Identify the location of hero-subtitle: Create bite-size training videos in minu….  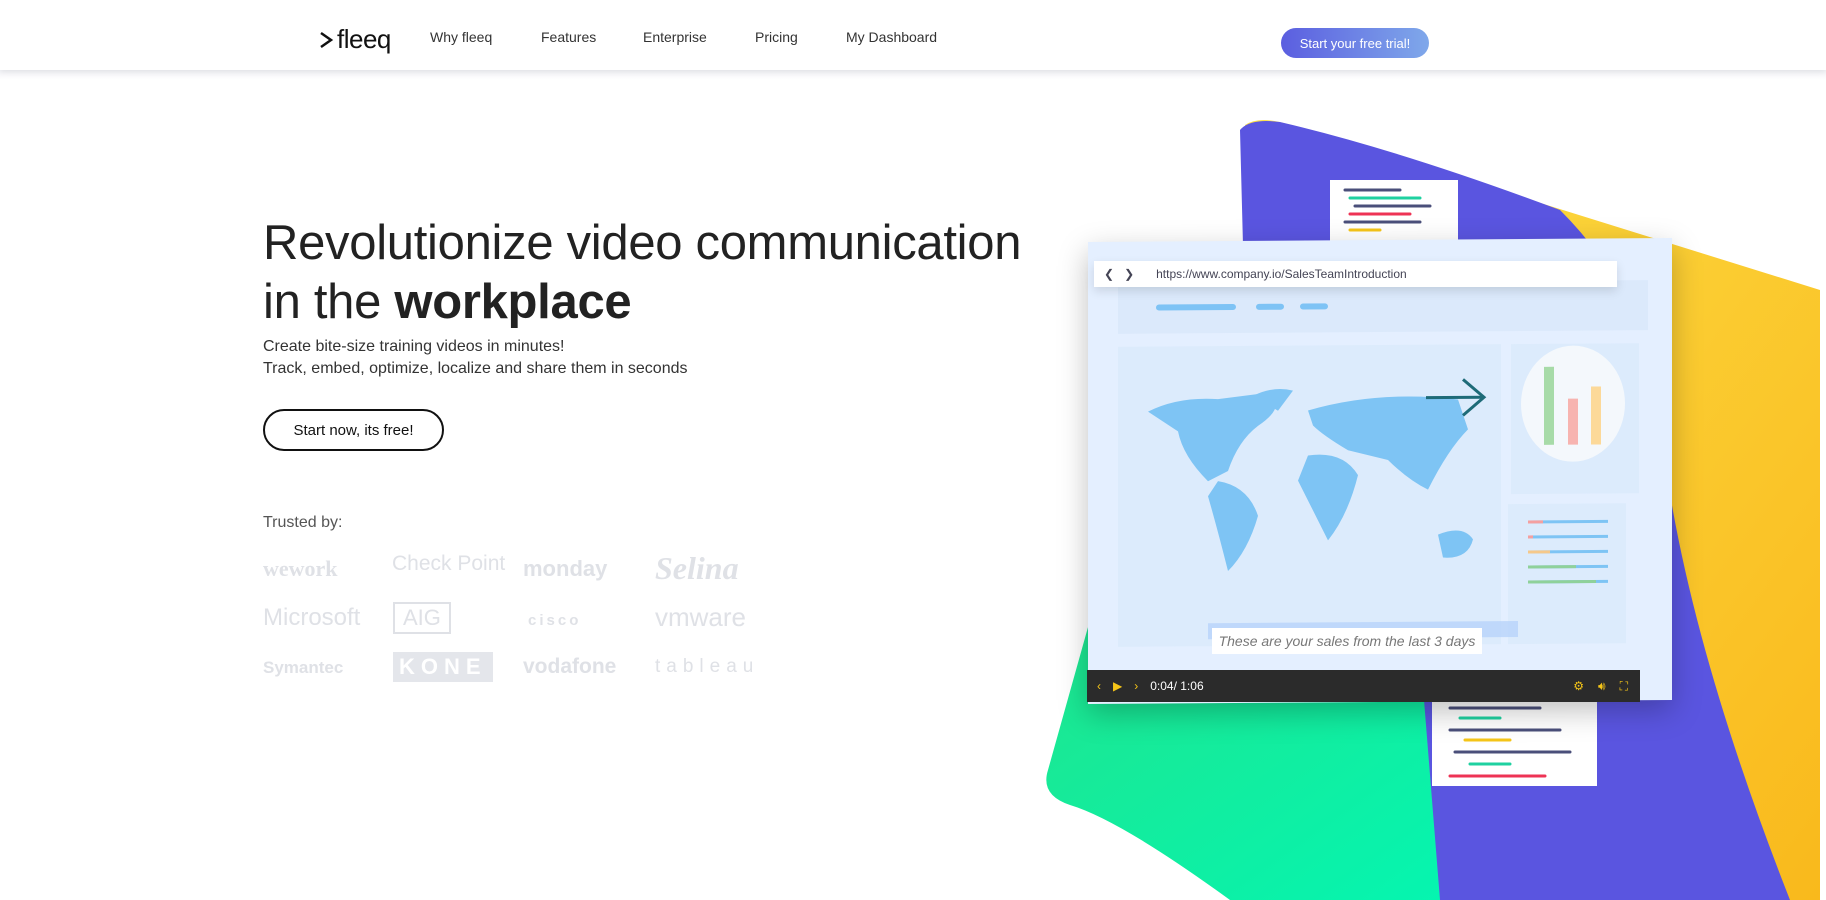
(475, 357).